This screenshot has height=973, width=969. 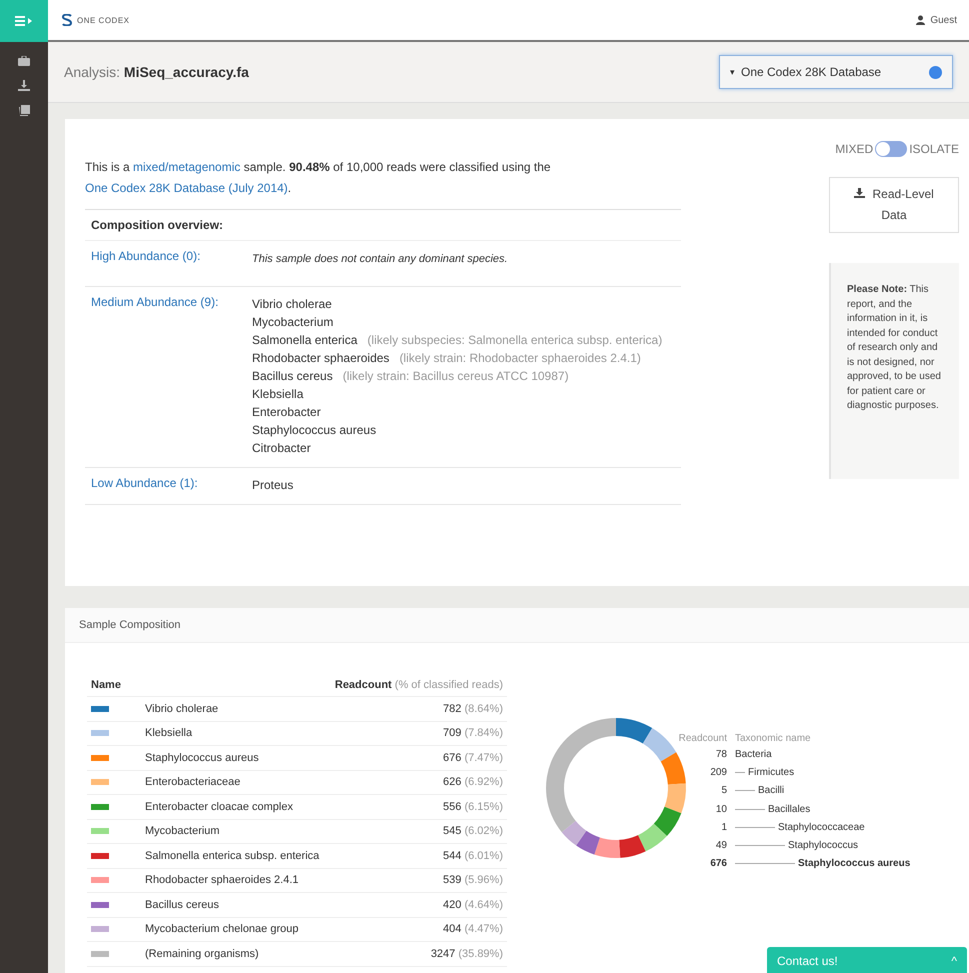 I want to click on percent: (35.89%), so click(x=480, y=954).